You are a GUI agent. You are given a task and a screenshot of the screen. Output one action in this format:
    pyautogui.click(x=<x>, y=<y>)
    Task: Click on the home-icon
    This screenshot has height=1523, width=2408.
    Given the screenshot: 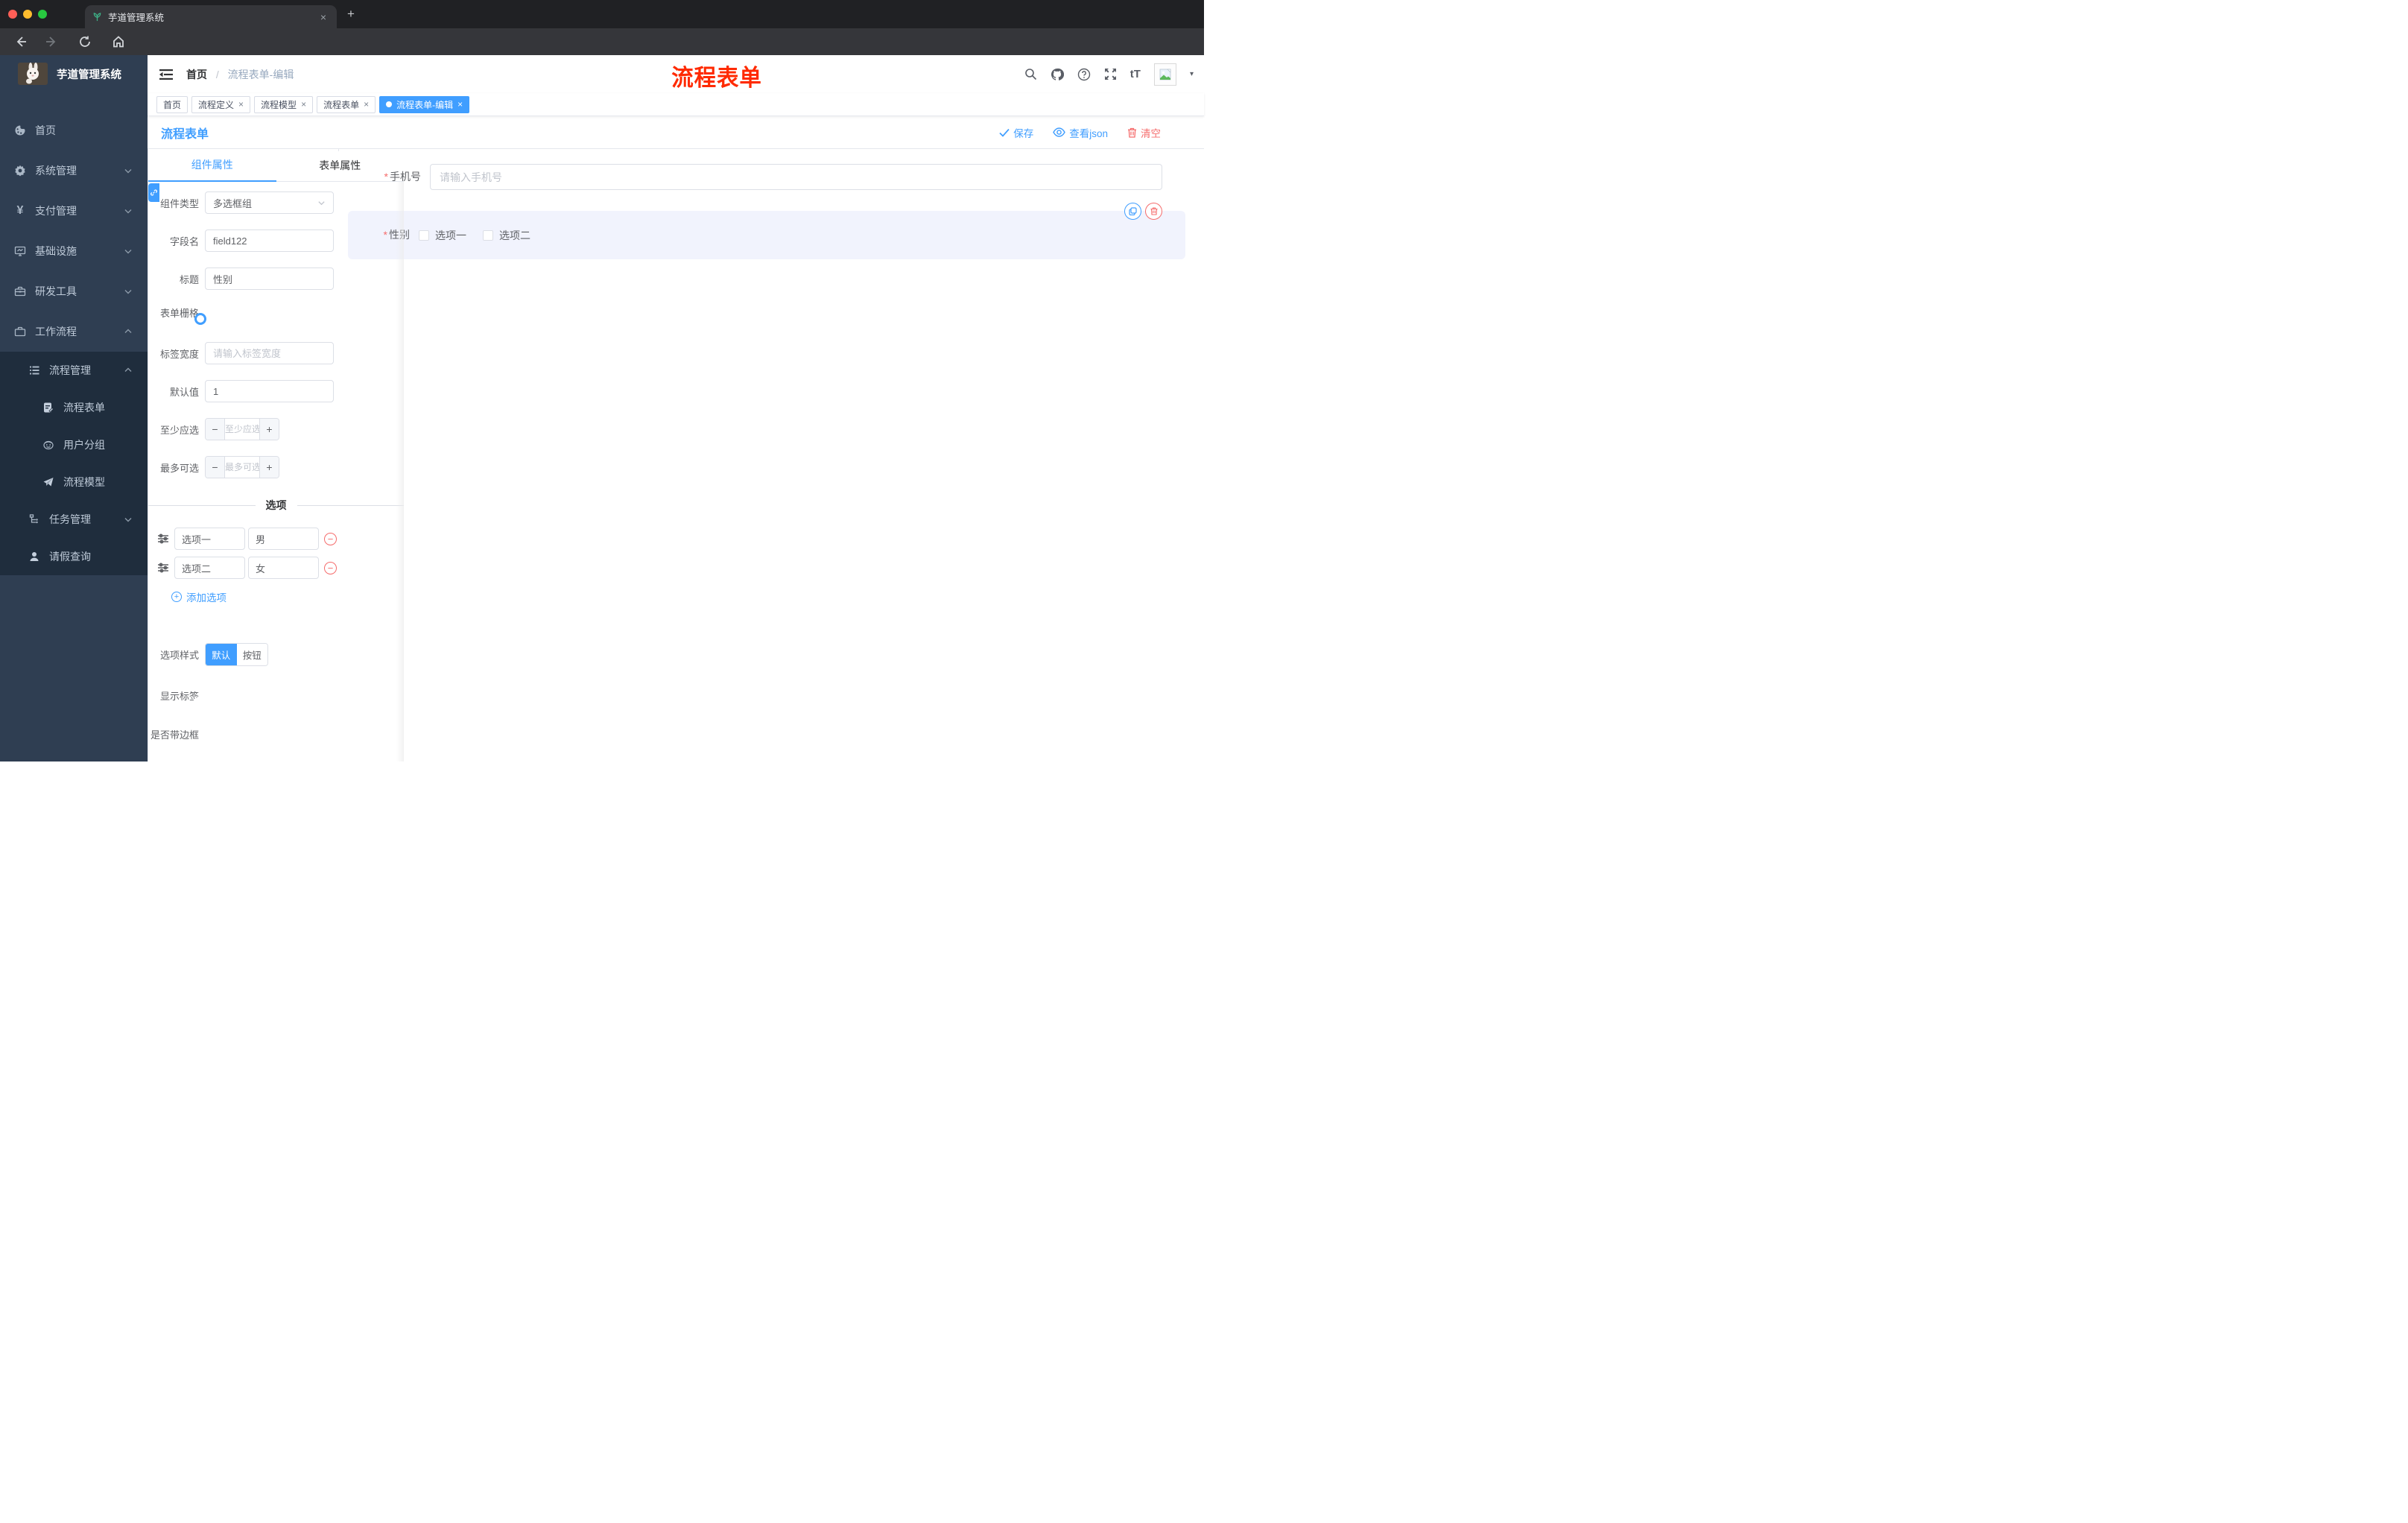 What is the action you would take?
    pyautogui.click(x=118, y=41)
    